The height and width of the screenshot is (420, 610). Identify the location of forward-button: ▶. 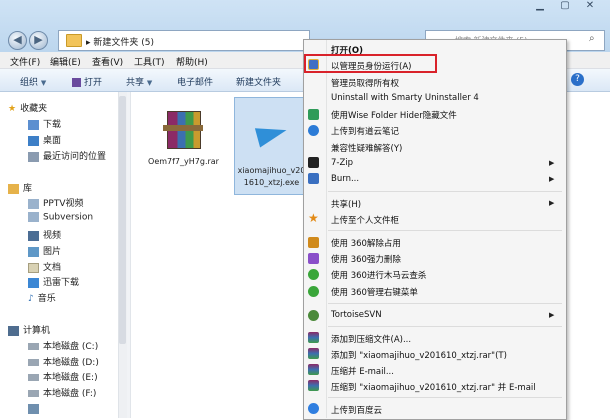
(38, 40).